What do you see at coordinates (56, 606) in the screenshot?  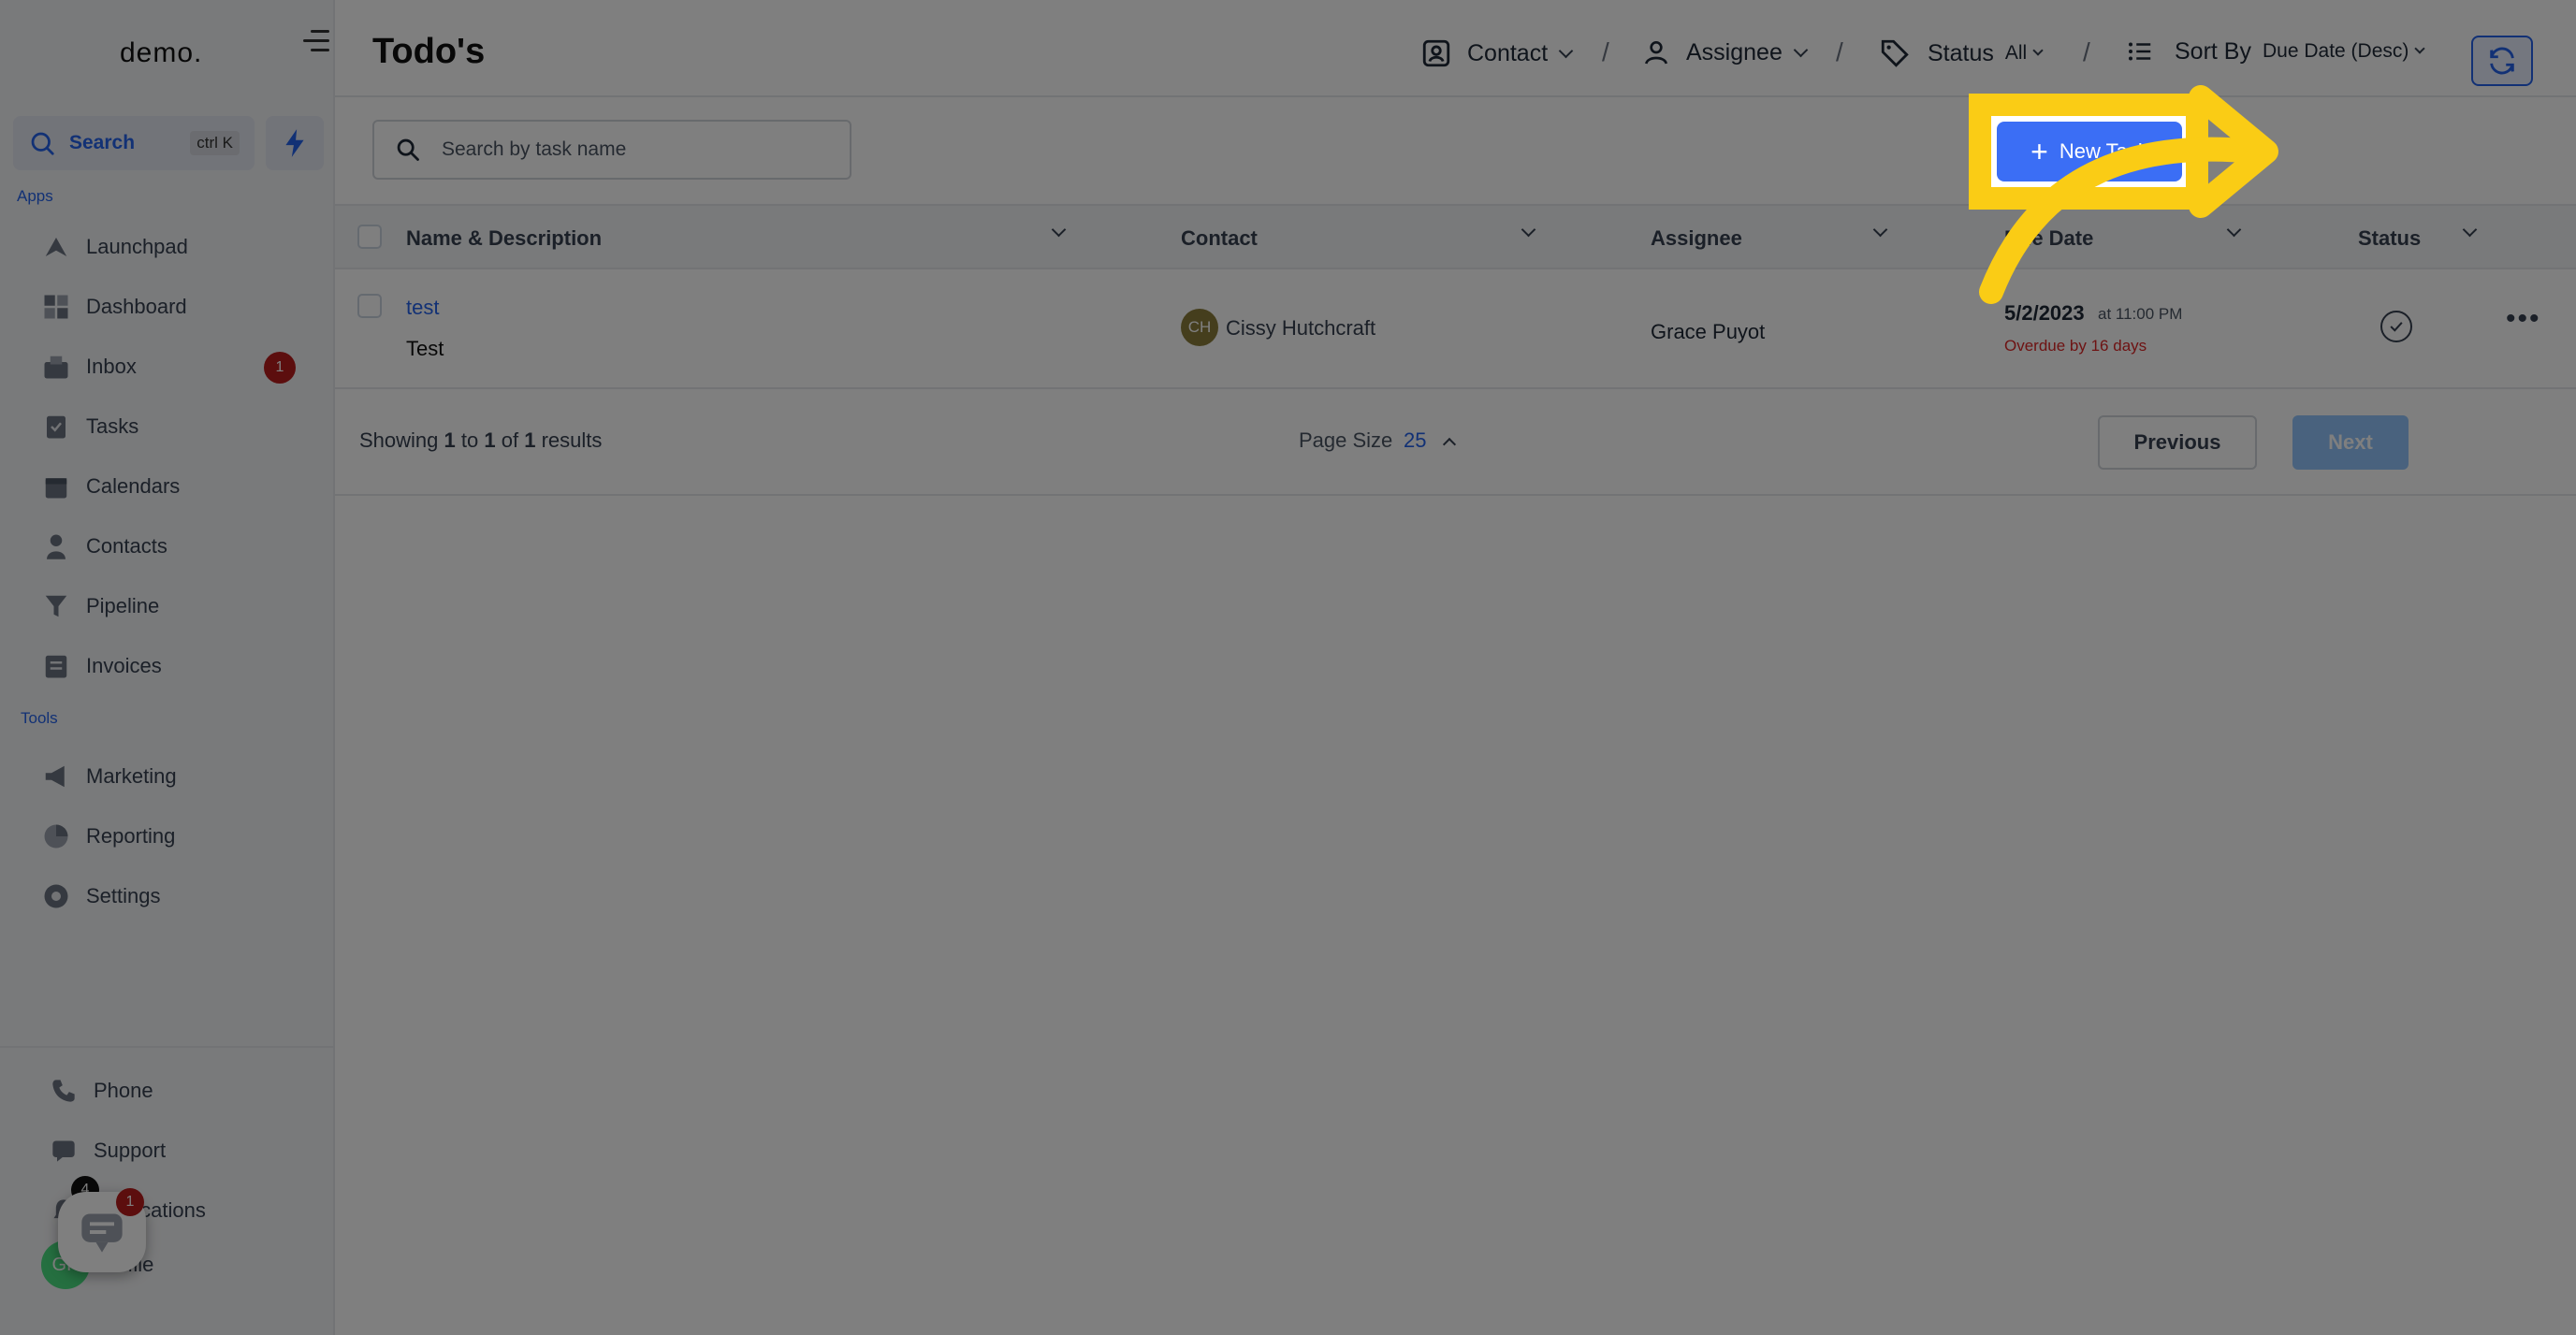 I see `filter-icon` at bounding box center [56, 606].